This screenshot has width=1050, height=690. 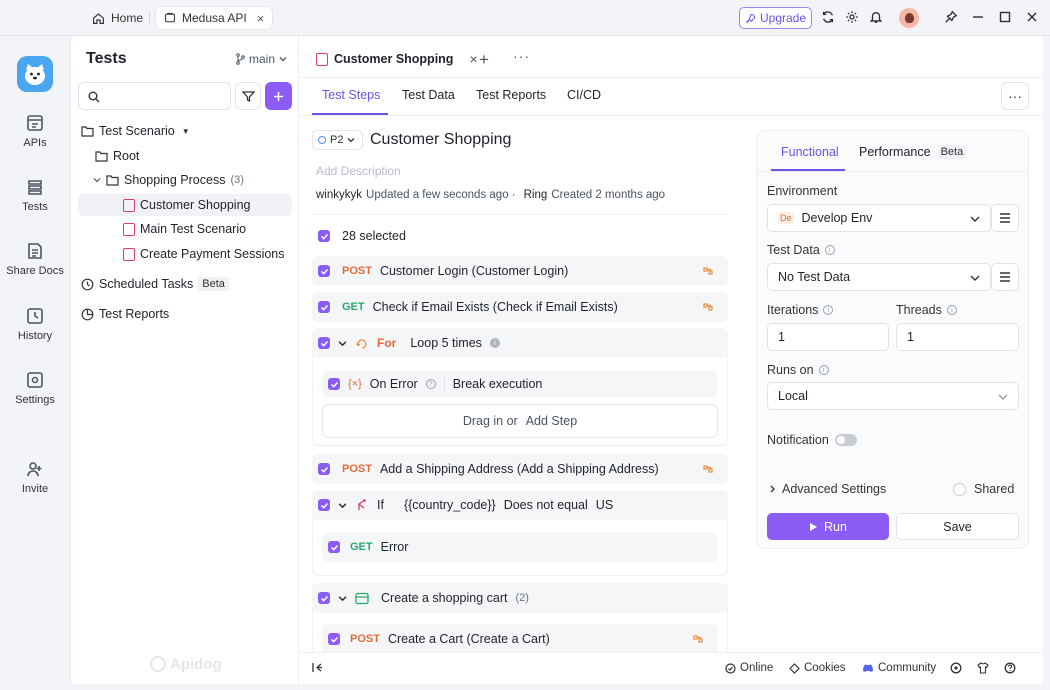 I want to click on tree-test-reports: Test Reports, so click(x=125, y=314).